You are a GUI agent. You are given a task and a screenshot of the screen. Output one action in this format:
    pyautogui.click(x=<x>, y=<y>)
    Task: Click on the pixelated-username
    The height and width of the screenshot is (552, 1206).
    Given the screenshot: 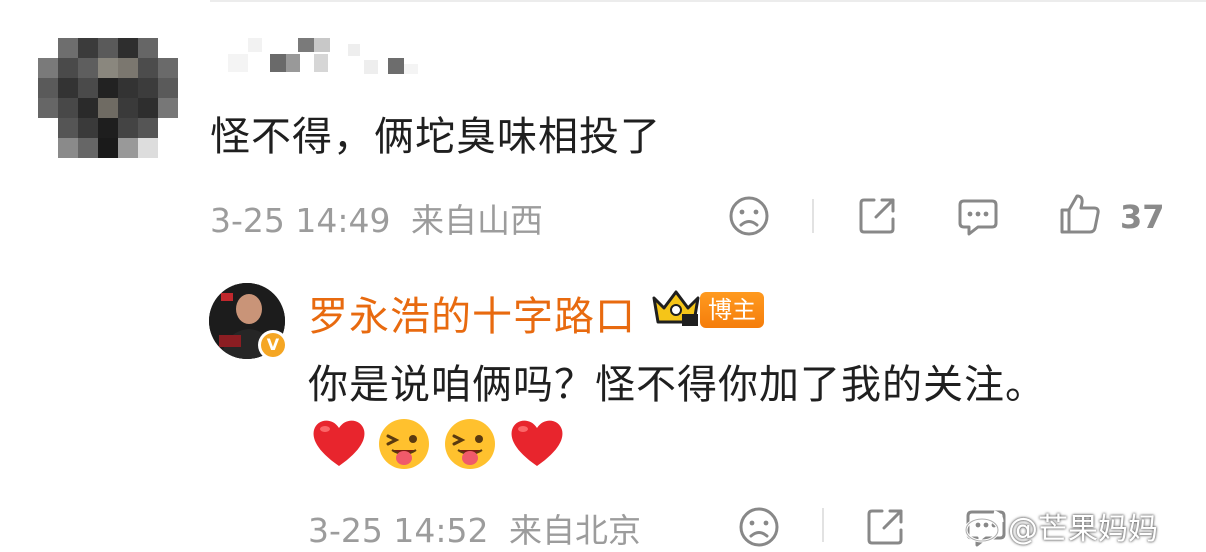 What is the action you would take?
    pyautogui.click(x=328, y=61)
    